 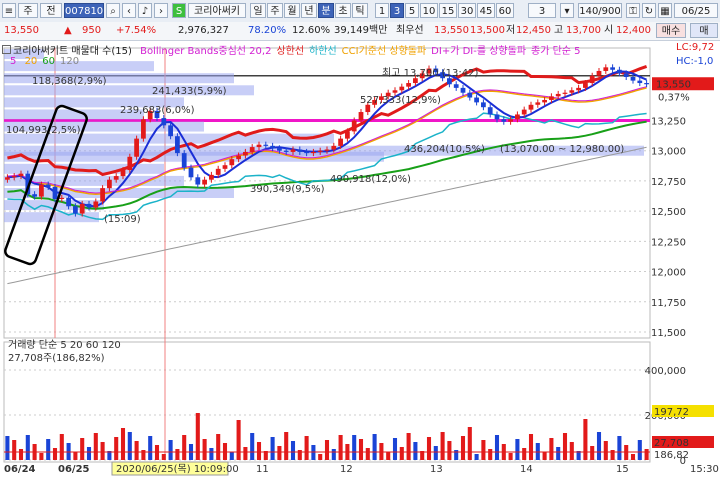 What do you see at coordinates (145, 10) in the screenshot?
I see `speaker-icon: ♪` at bounding box center [145, 10].